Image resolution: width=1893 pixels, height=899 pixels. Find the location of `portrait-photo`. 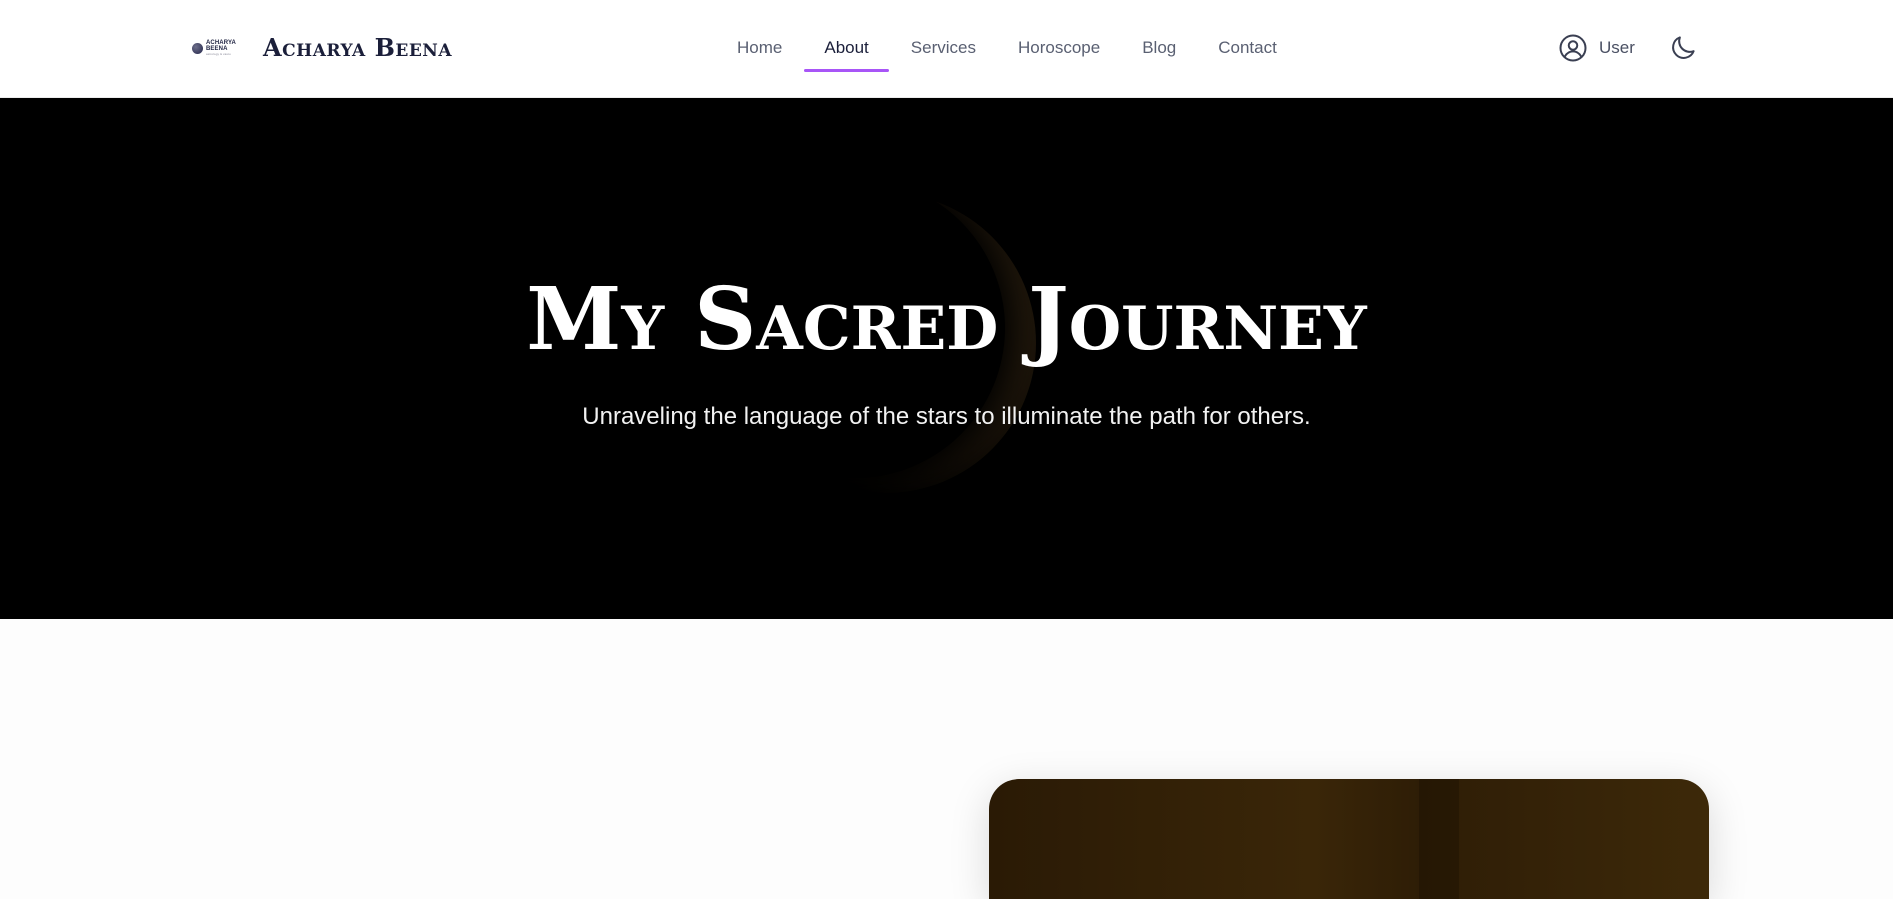

portrait-photo is located at coordinates (1349, 839).